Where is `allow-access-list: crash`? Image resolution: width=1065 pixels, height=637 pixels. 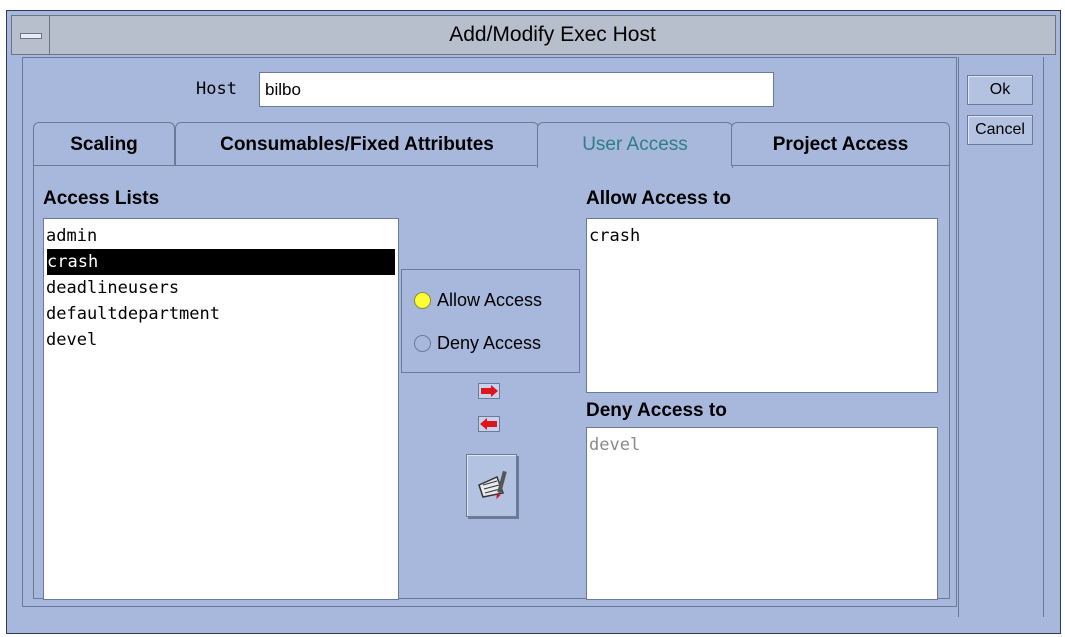
allow-access-list: crash is located at coordinates (762, 305).